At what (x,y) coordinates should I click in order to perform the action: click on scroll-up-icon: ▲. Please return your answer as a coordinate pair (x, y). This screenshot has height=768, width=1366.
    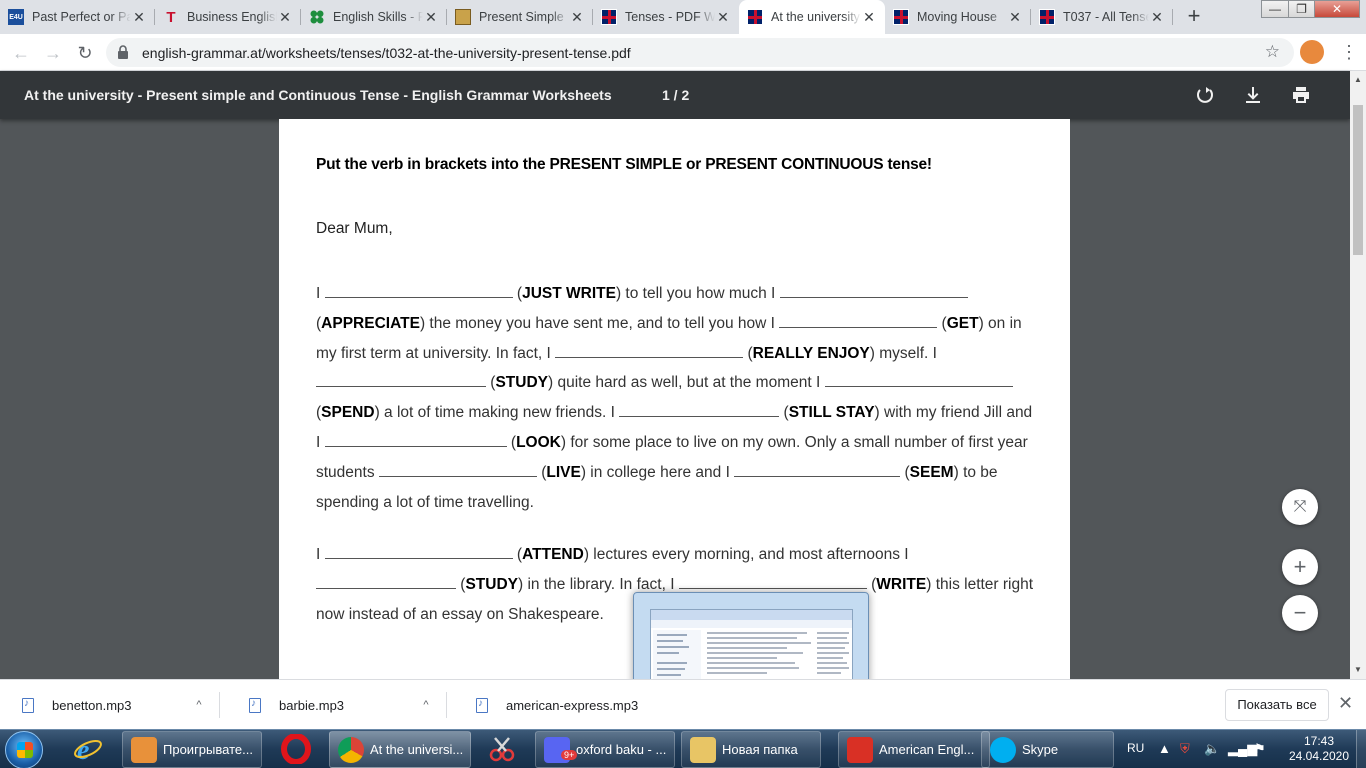
    Looking at the image, I should click on (1358, 79).